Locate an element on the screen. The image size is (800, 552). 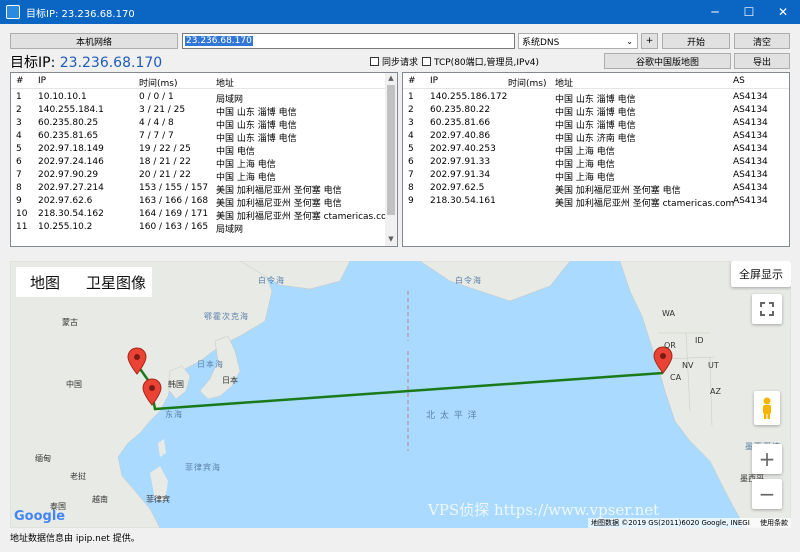
attribution-text: 地图数据 ©2019 GS(2011)6020 Google, INEGI is located at coordinates (670, 523).